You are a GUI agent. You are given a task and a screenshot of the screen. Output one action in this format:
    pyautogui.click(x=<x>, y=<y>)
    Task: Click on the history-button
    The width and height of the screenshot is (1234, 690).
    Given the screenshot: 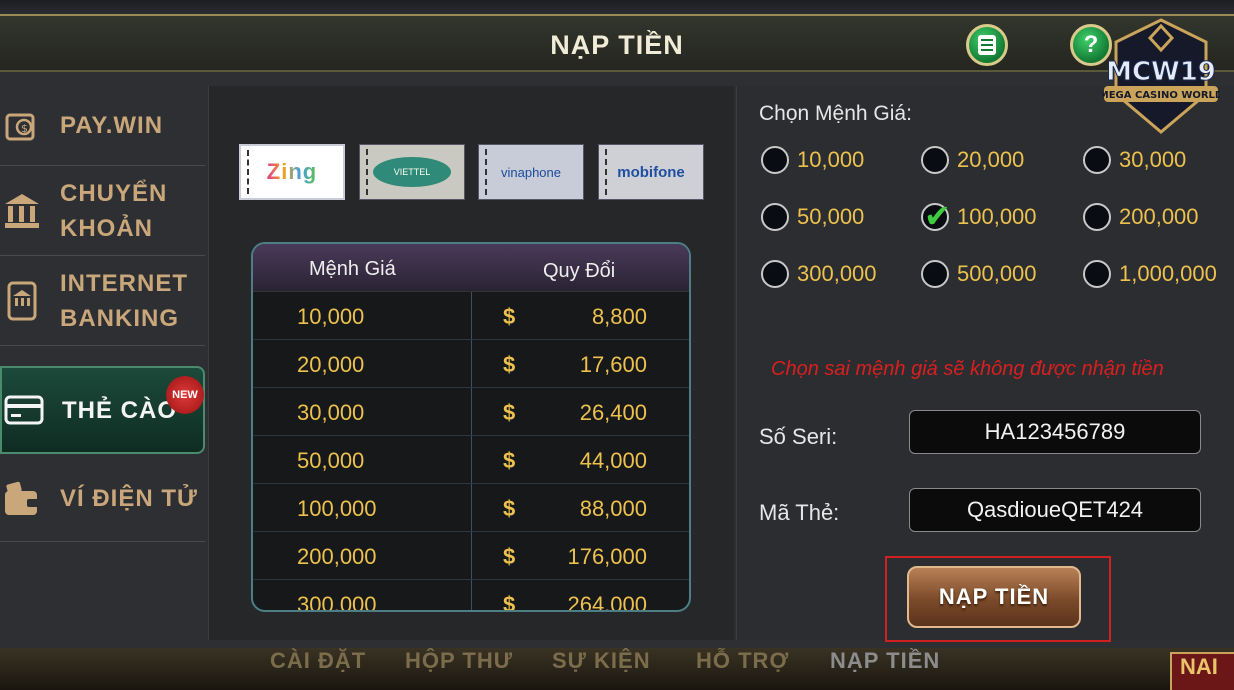 What is the action you would take?
    pyautogui.click(x=987, y=45)
    